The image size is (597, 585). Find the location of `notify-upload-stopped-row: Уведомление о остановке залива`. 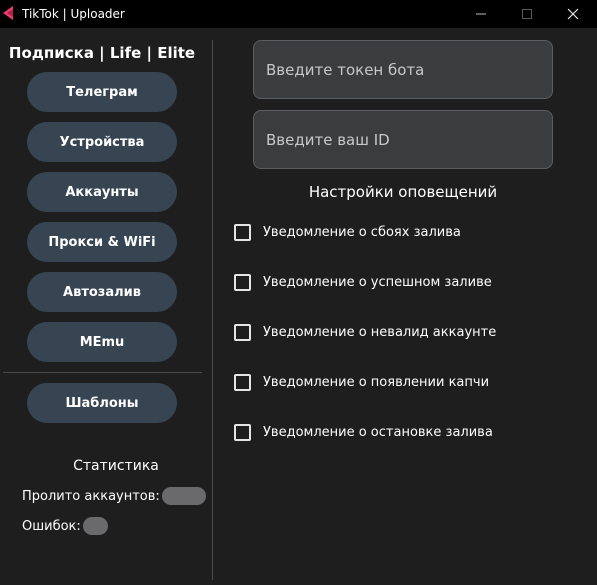

notify-upload-stopped-row: Уведомление о остановке залива is located at coordinates (363, 432).